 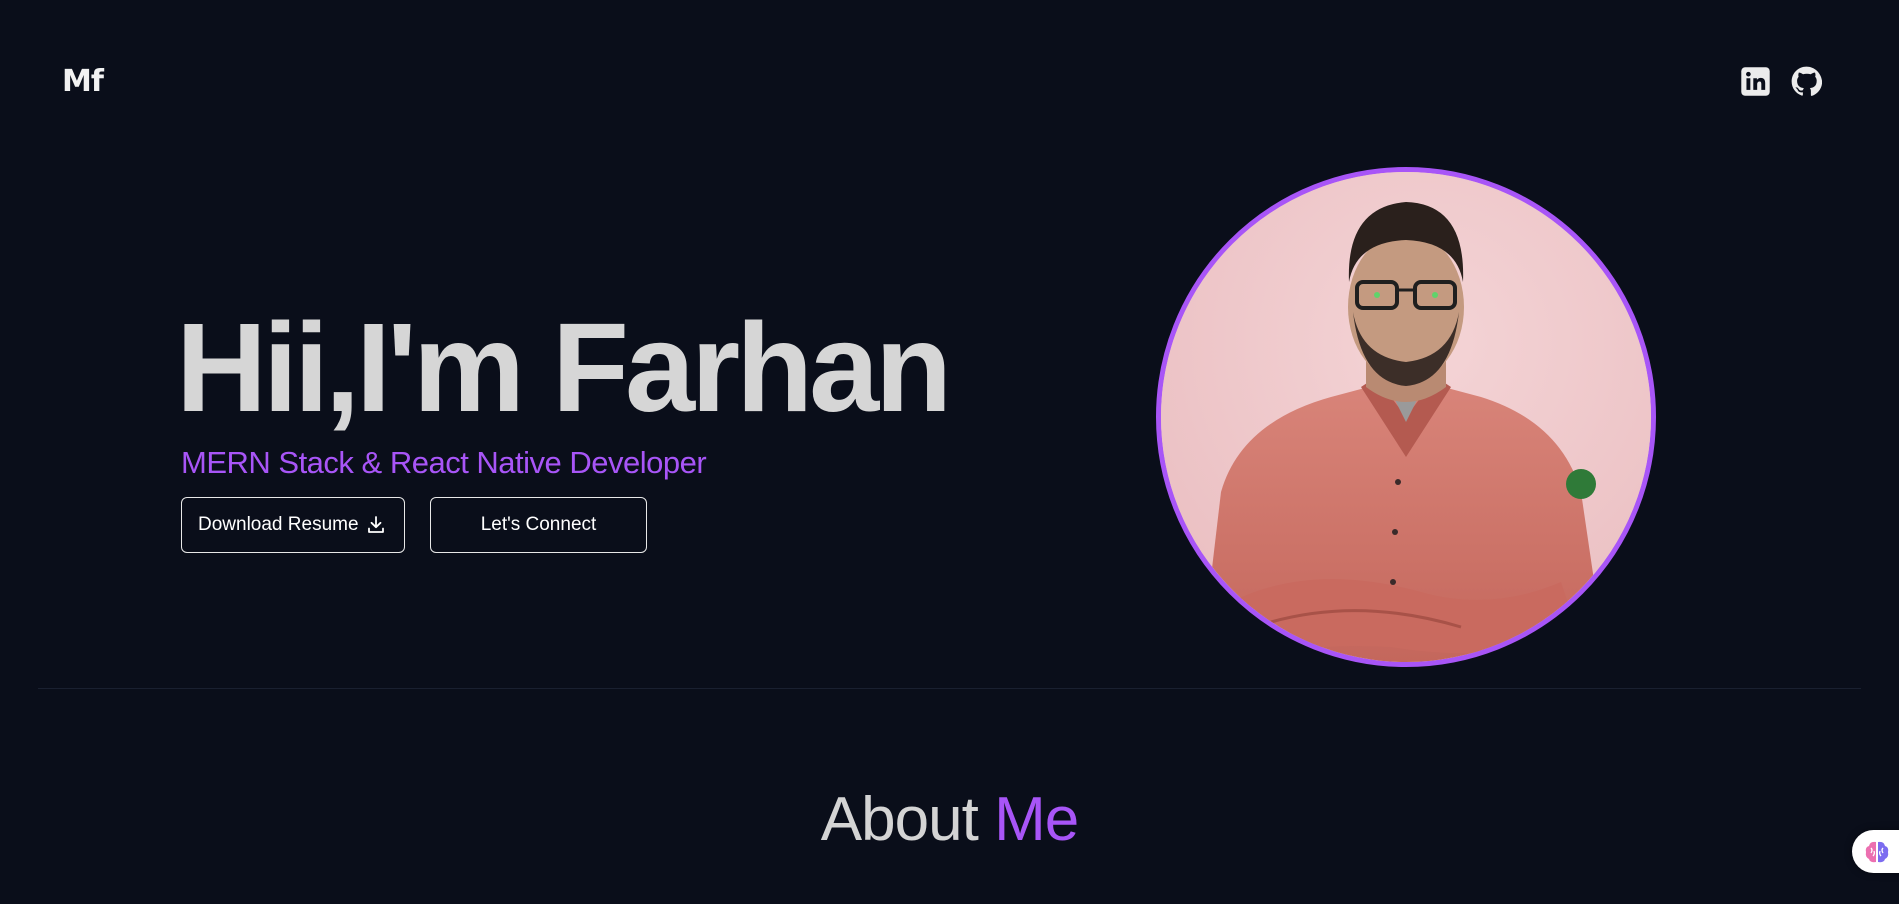 I want to click on hero-title: Hii,I'm Farhan, so click(x=564, y=367).